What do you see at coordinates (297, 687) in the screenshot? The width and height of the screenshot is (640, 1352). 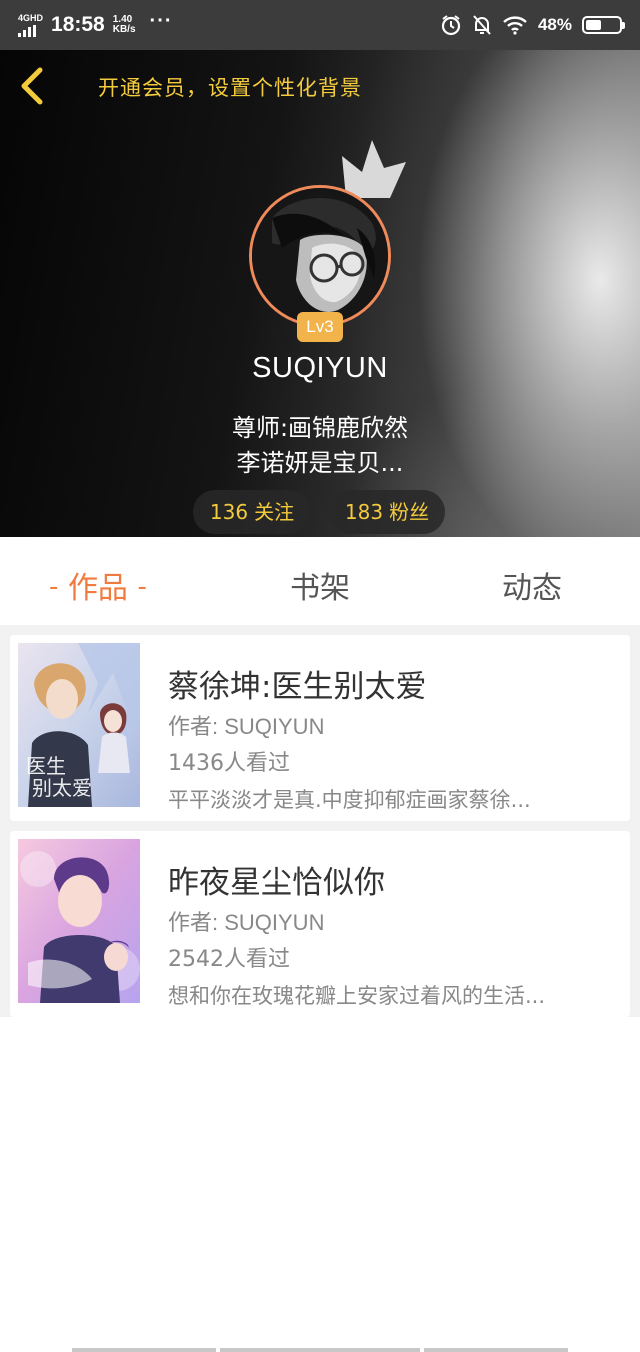 I see `book-title: 蔡徐坤:医生别太爱` at bounding box center [297, 687].